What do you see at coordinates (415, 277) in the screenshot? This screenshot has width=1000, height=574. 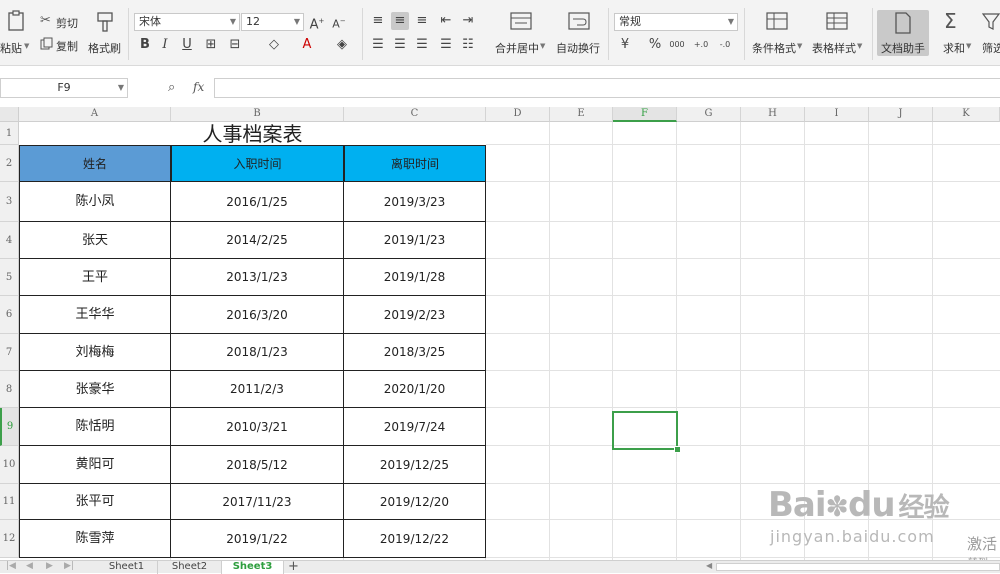 I see `date-cell: 2019/1/28` at bounding box center [415, 277].